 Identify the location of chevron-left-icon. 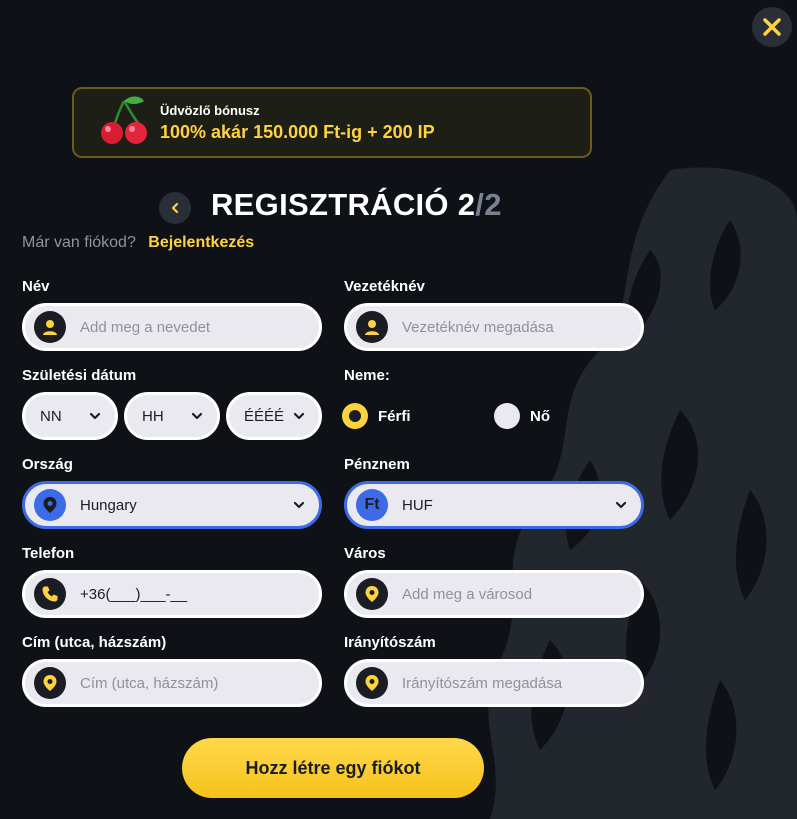
(175, 208).